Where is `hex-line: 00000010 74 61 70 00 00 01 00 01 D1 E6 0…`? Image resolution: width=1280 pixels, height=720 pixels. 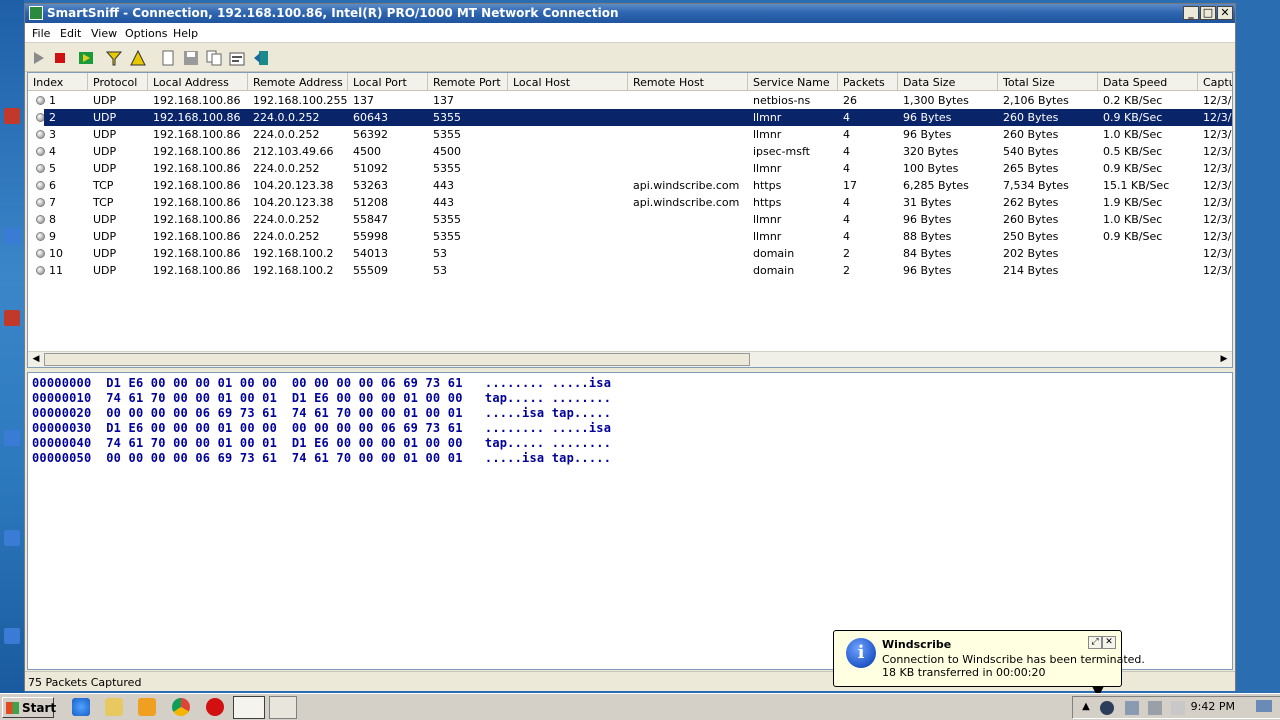
hex-line: 00000010 74 61 70 00 00 01 00 01 D1 E6 0… is located at coordinates (322, 398).